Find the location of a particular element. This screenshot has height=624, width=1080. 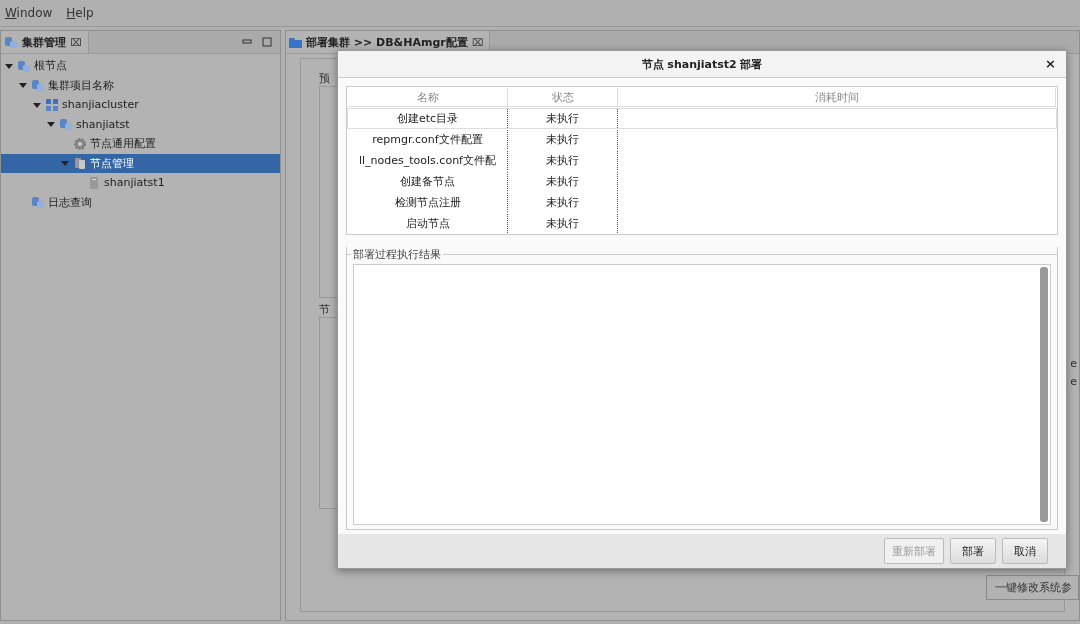

tree-item: 集群项目名称 is located at coordinates (140, 85).